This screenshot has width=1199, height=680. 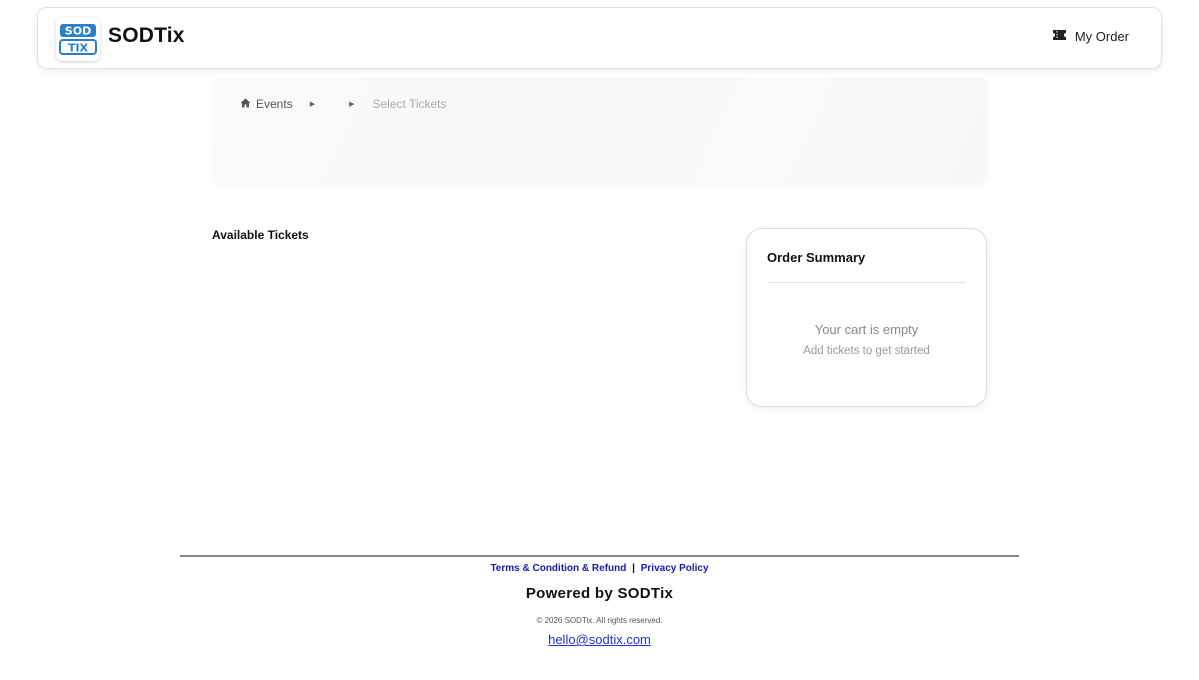 I want to click on email-link: hello@sodtix.com, so click(x=599, y=639).